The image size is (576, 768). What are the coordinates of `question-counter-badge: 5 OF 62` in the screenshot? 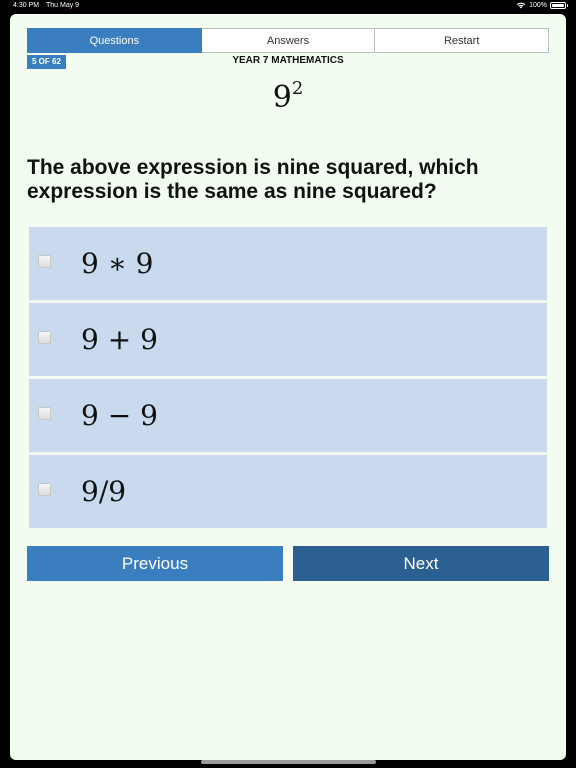 It's located at (46, 62).